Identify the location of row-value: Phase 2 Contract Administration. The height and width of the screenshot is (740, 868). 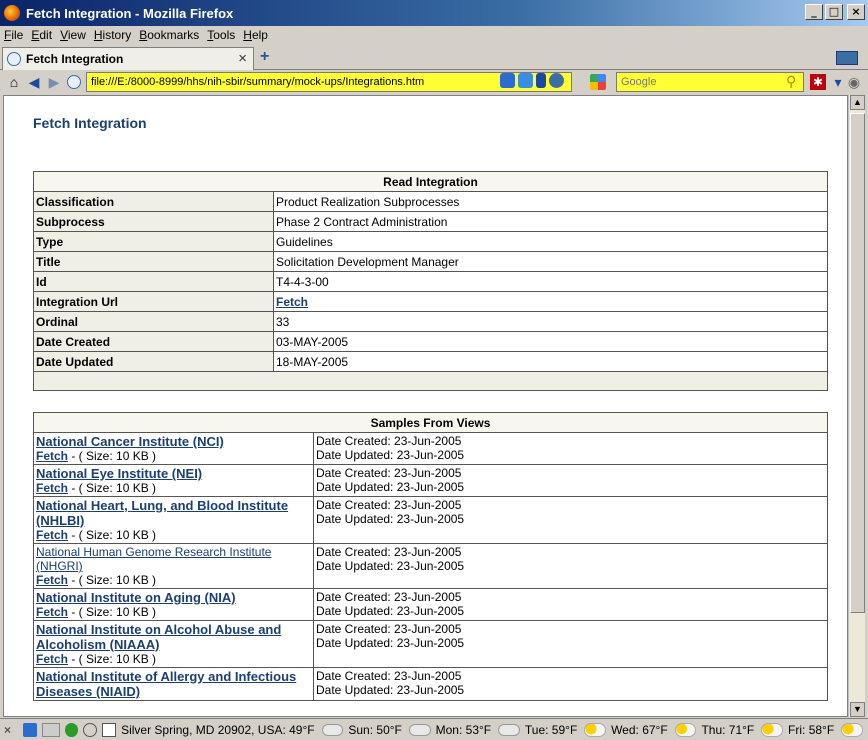
(550, 221).